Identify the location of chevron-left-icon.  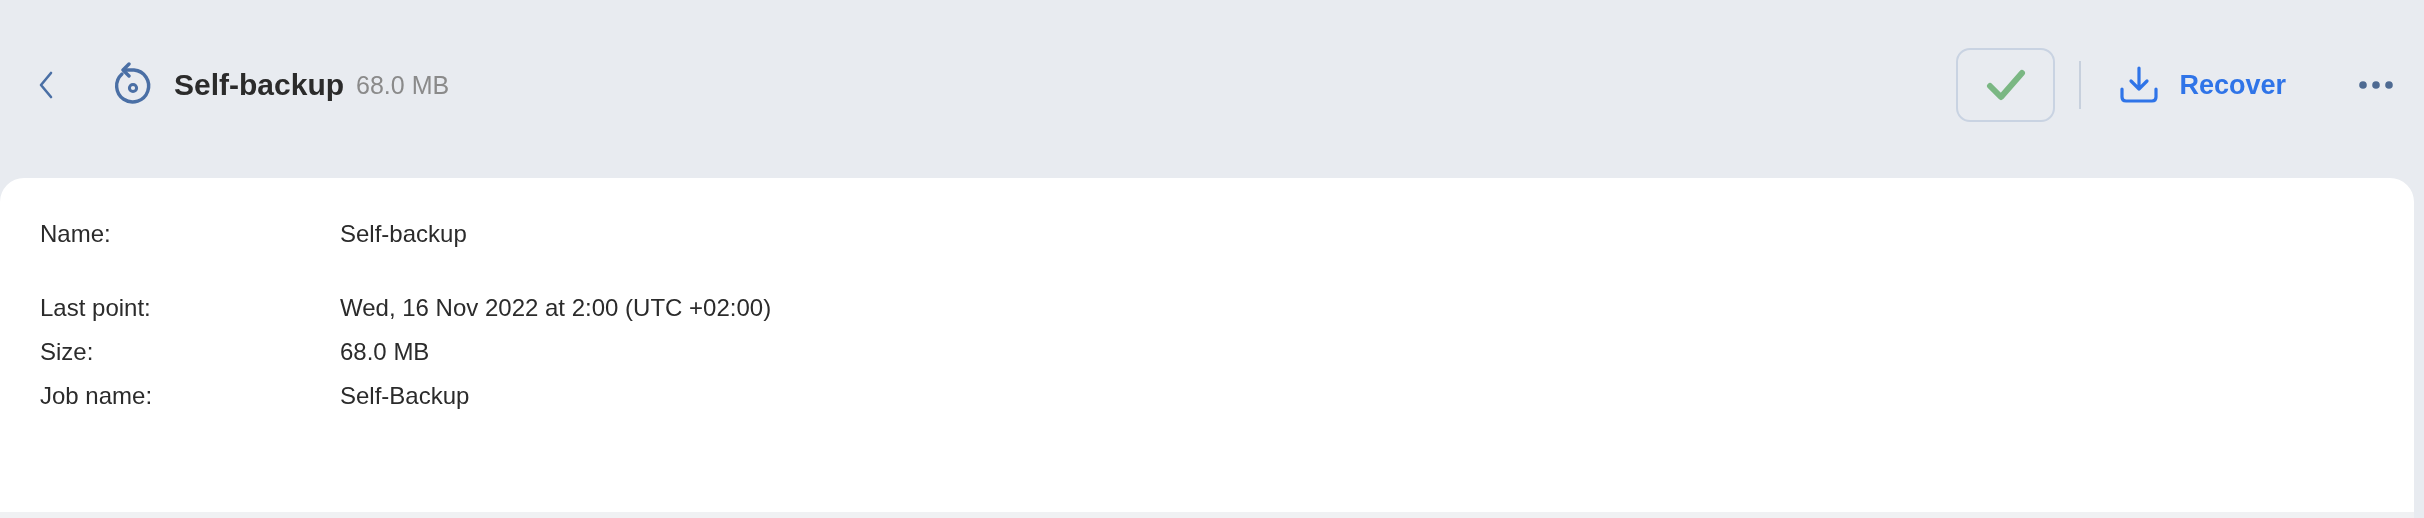
(46, 85).